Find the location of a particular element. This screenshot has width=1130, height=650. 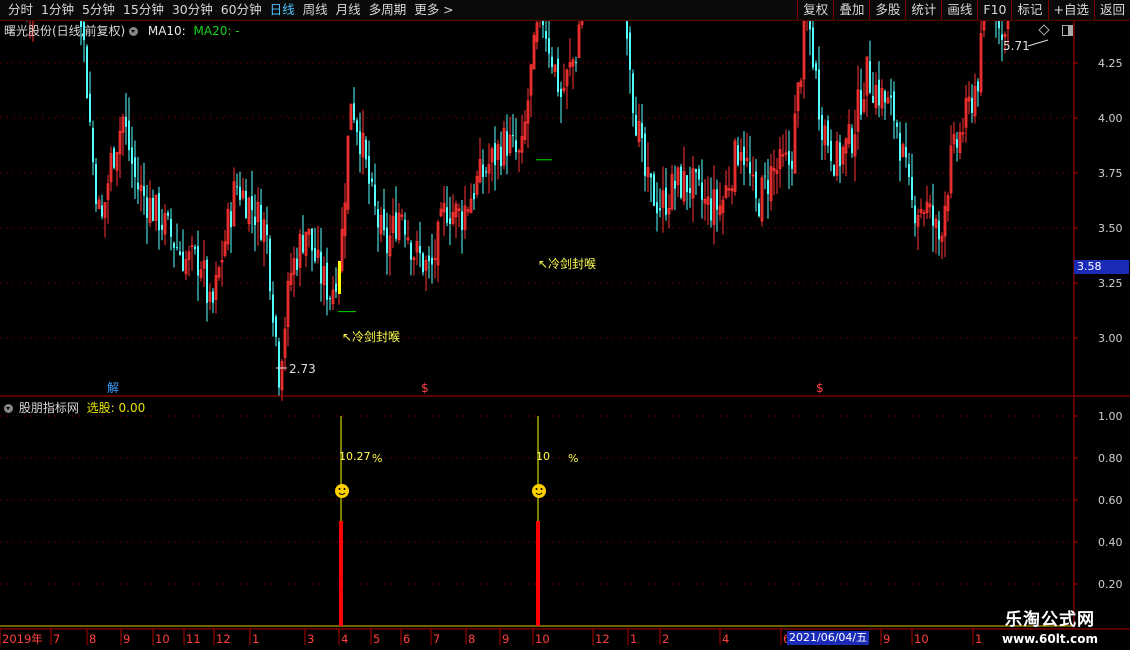

x-tick-label: 4 is located at coordinates (725, 639).